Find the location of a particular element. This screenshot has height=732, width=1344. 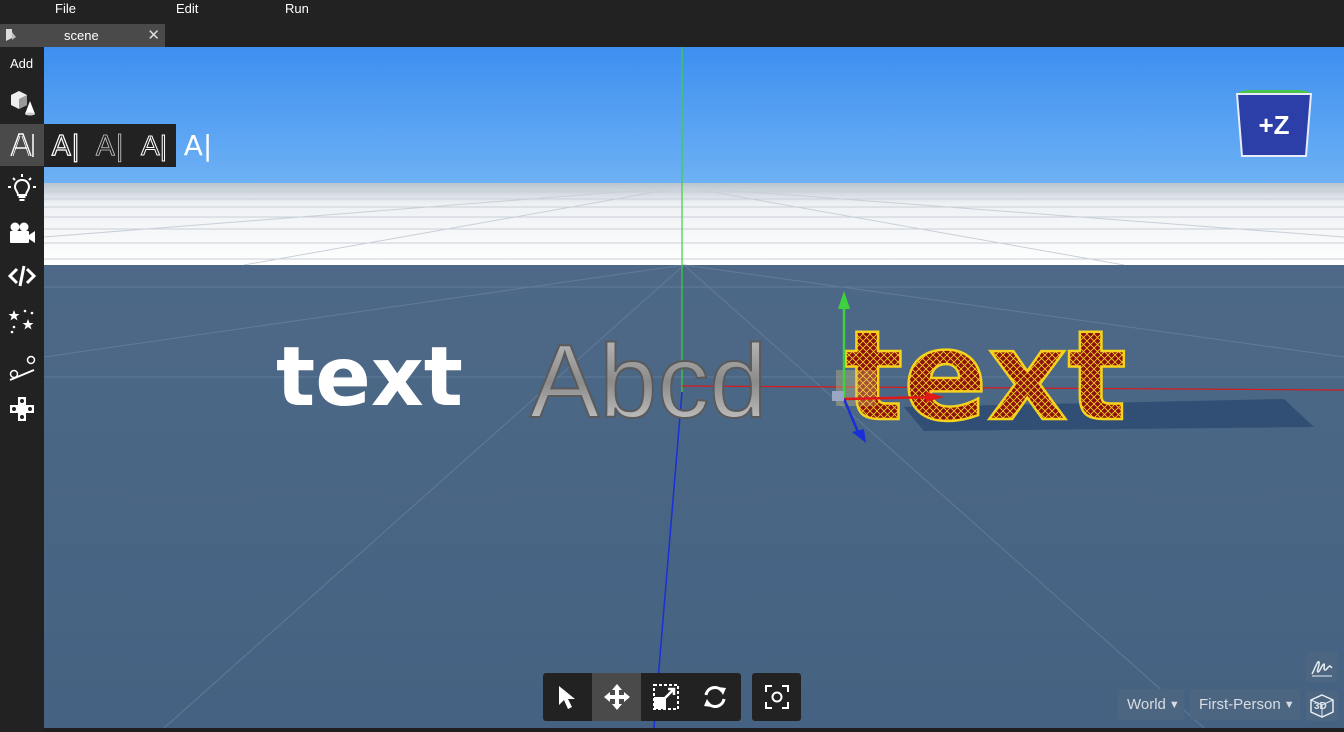

text-option-thin: A| is located at coordinates (154, 145).